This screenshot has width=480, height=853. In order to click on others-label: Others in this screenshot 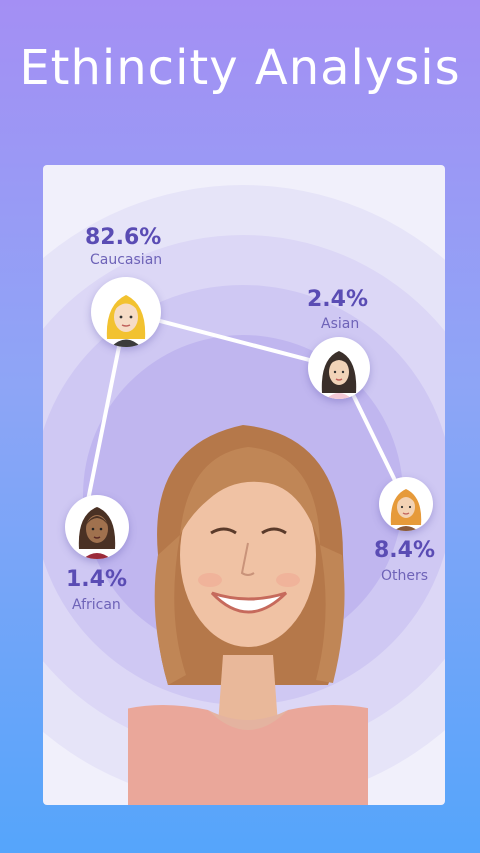, I will do `click(405, 576)`.